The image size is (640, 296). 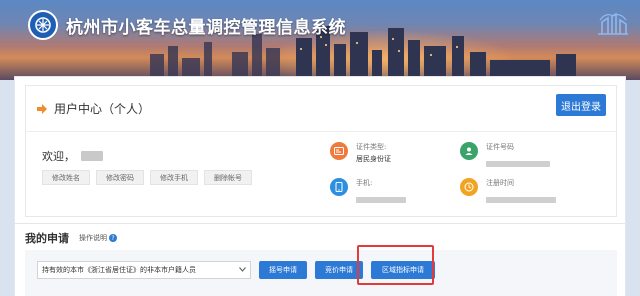 What do you see at coordinates (119, 270) in the screenshot?
I see `applicant-type-value: 持有效的本市《浙江省居住证》的非本市户籍人员` at bounding box center [119, 270].